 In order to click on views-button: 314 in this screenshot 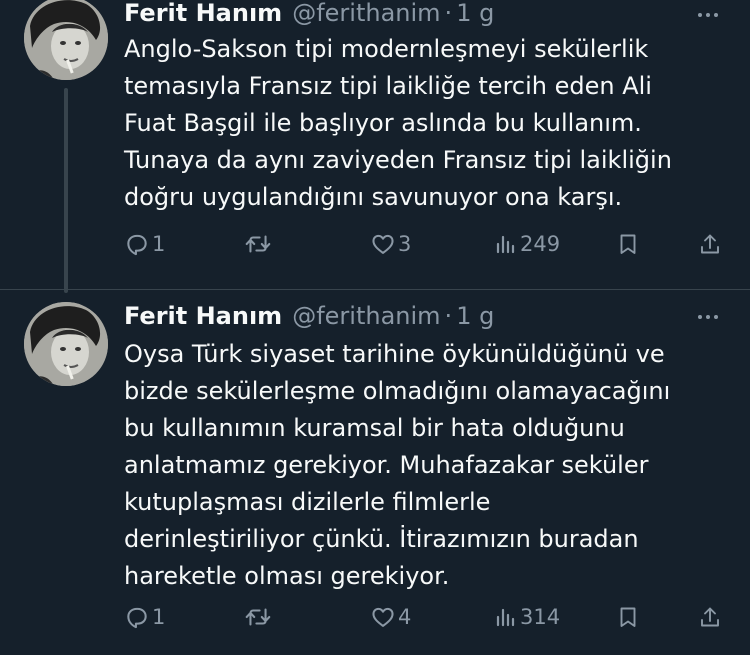, I will do `click(527, 617)`.